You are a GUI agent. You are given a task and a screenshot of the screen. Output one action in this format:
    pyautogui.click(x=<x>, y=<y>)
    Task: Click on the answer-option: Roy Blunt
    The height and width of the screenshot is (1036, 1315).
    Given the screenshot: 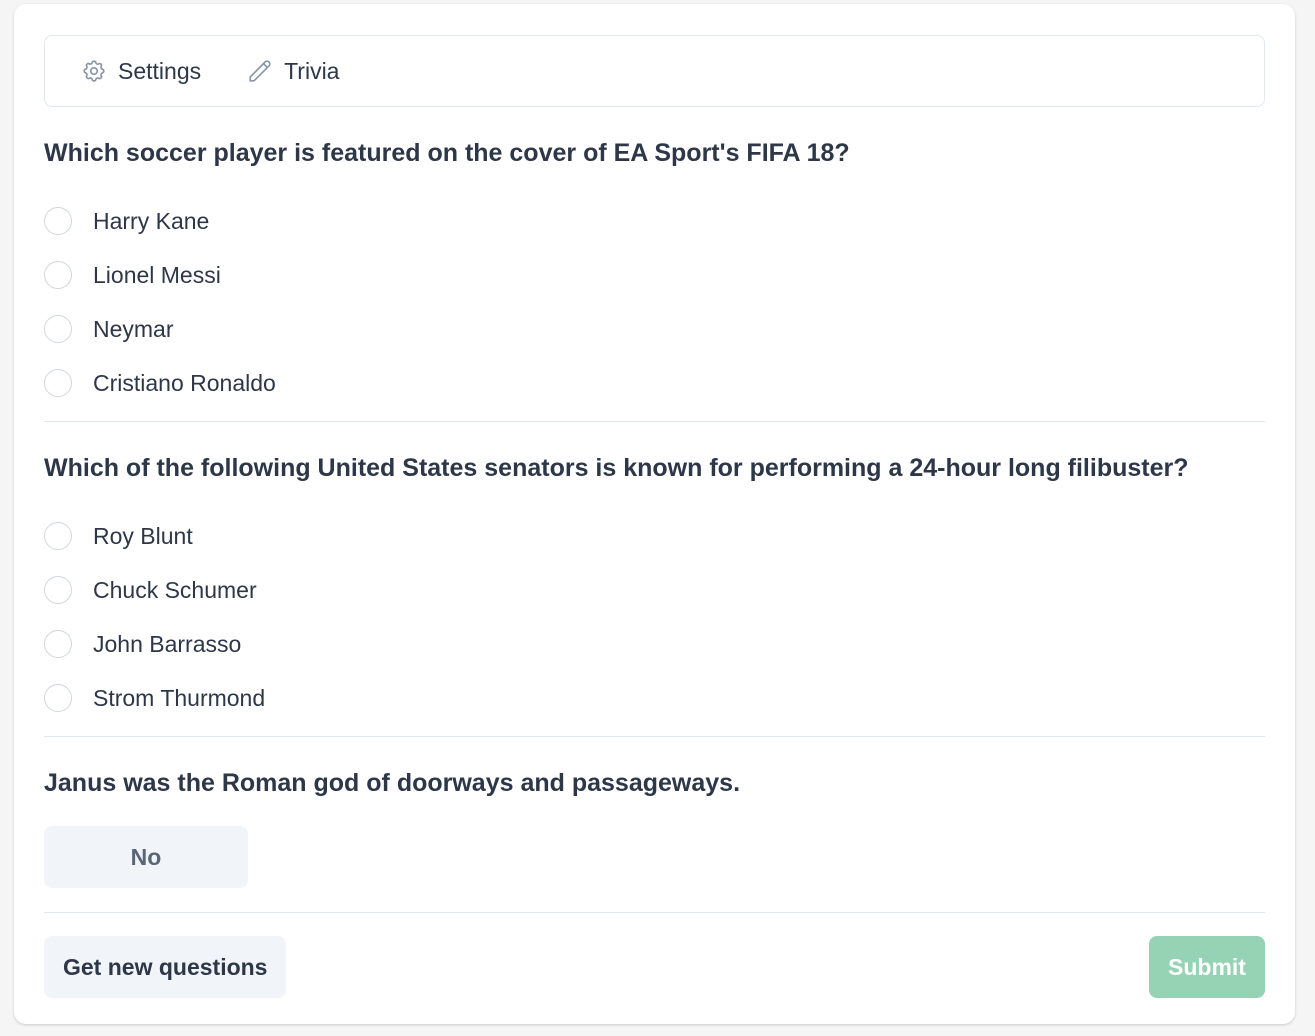 What is the action you would take?
    pyautogui.click(x=654, y=536)
    